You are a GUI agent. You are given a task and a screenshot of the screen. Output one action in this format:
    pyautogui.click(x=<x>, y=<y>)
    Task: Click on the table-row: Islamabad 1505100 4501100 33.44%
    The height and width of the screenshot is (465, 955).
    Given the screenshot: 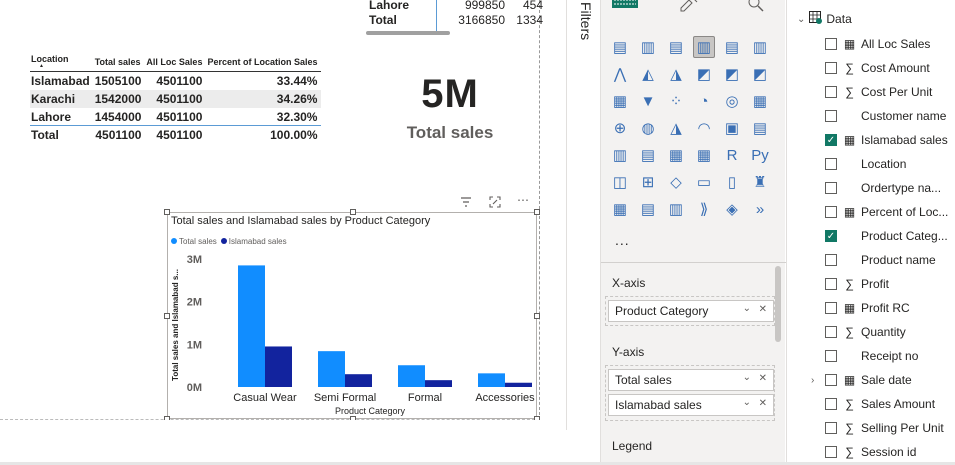 What is the action you would take?
    pyautogui.click(x=175, y=81)
    